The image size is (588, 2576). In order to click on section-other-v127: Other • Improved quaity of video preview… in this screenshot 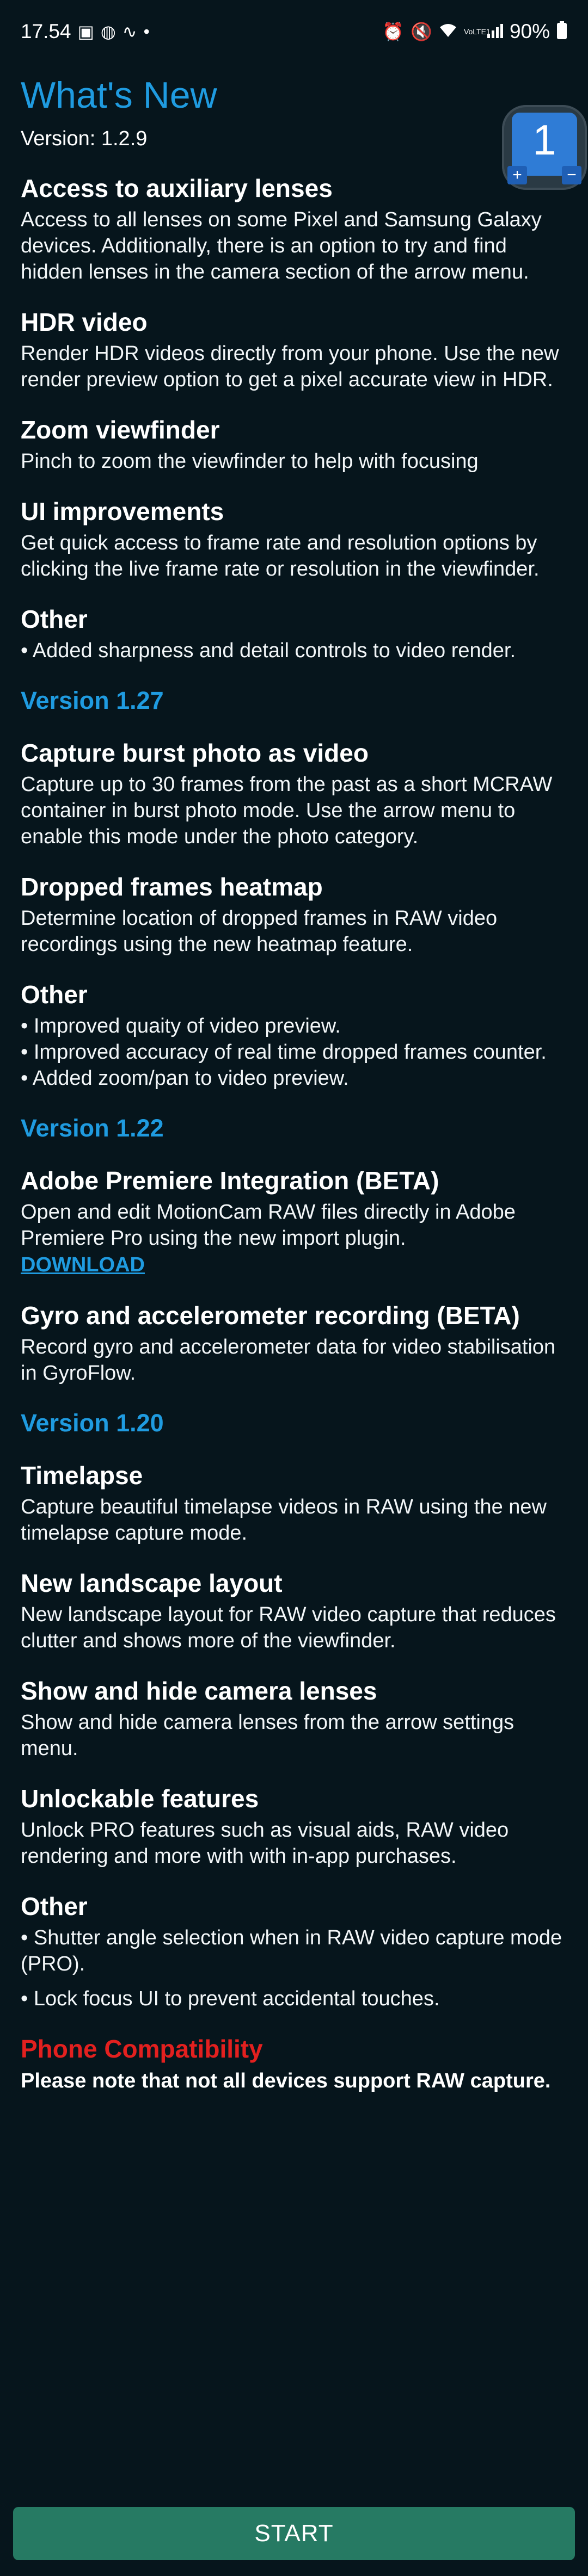, I will do `click(294, 1035)`.